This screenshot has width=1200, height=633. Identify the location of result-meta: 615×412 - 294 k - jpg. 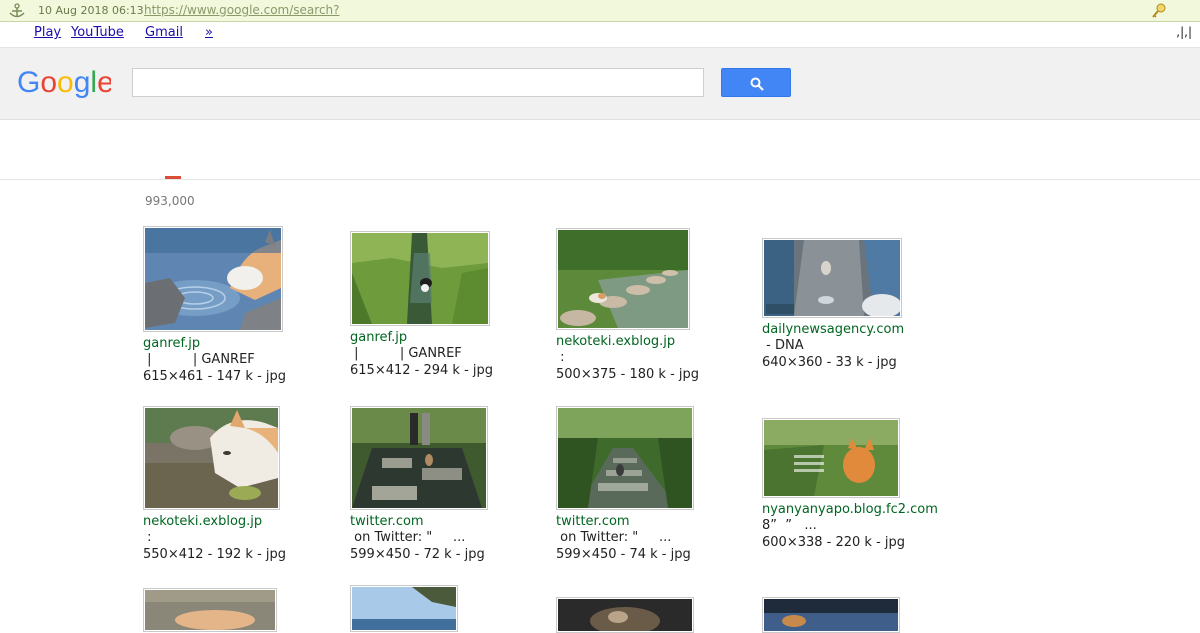
(422, 370).